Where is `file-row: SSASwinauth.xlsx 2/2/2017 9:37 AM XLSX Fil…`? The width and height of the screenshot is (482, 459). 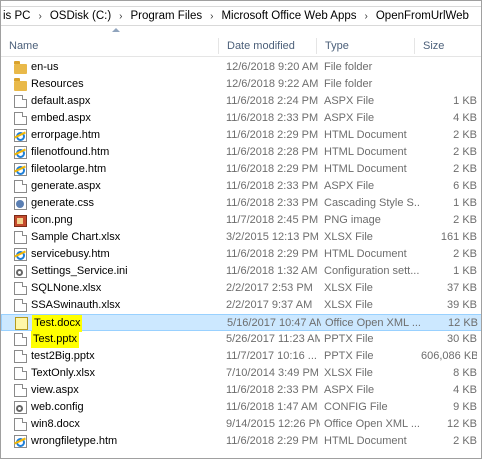 file-row: SSASwinauth.xlsx 2/2/2017 9:37 AM XLSX Fil… is located at coordinates (241, 305).